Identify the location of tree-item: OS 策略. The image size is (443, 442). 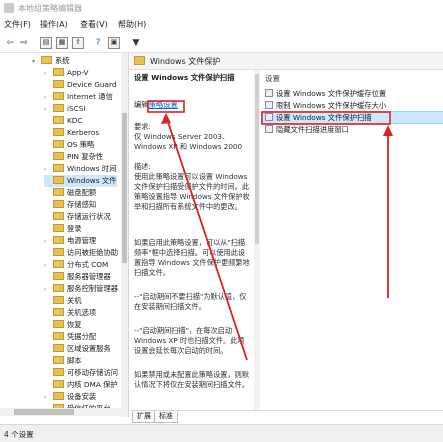
(69, 145).